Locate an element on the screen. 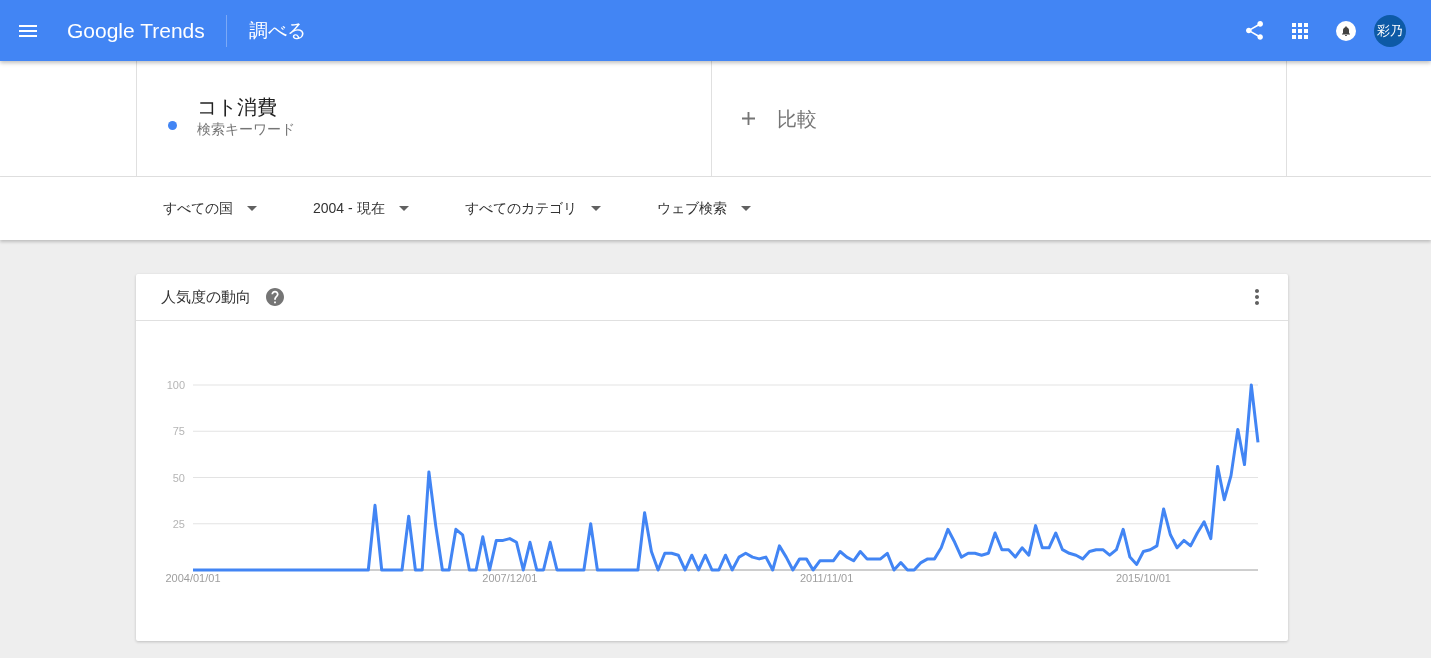 This screenshot has height=658, width=1431. x-axis-label: 2015/10/01 is located at coordinates (1143, 578).